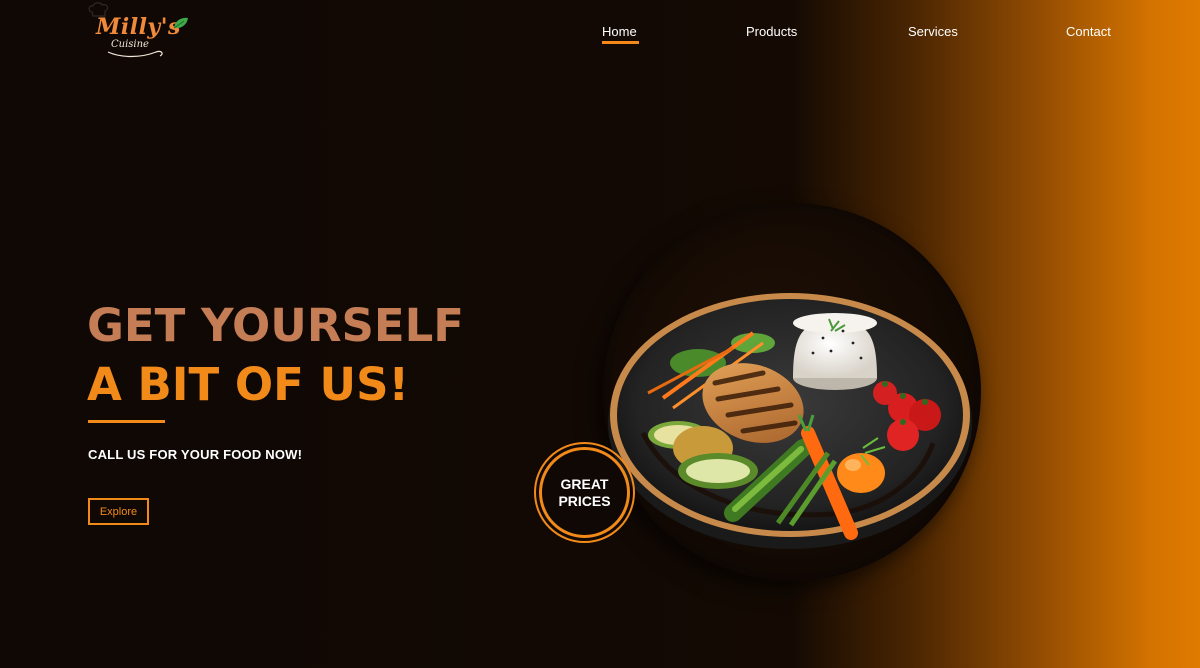 The width and height of the screenshot is (1200, 668). I want to click on plate-illustration, so click(790, 421).